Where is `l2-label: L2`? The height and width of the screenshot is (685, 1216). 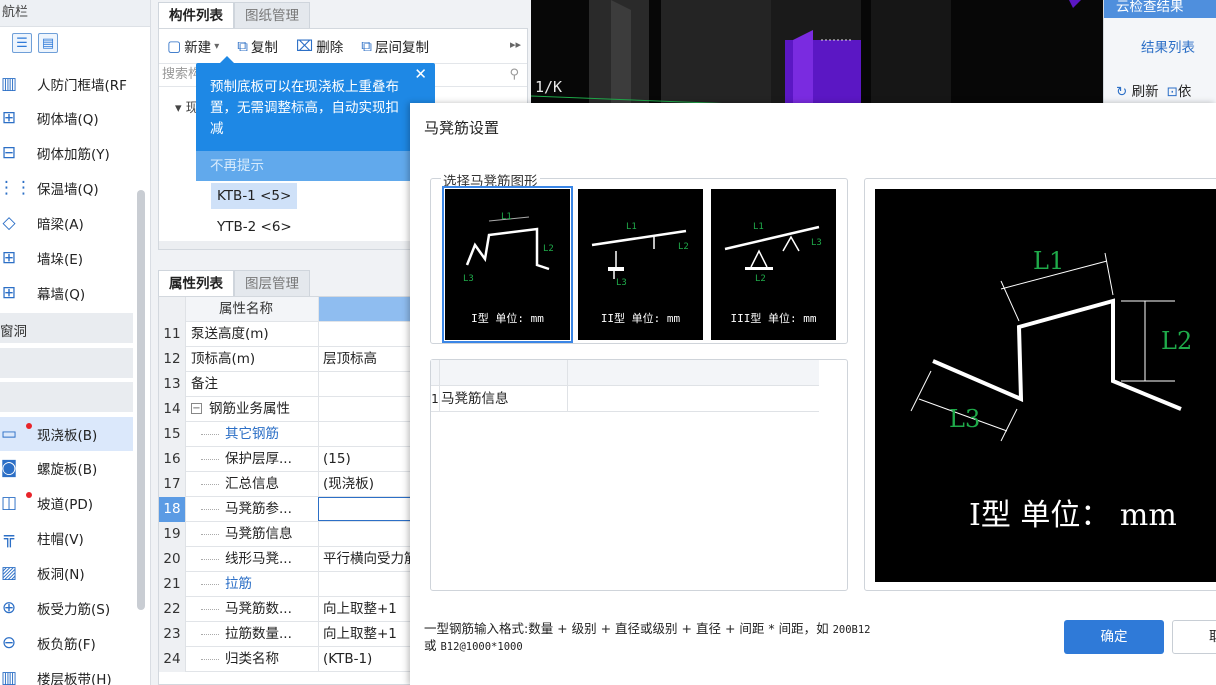
l2-label: L2 is located at coordinates (548, 249).